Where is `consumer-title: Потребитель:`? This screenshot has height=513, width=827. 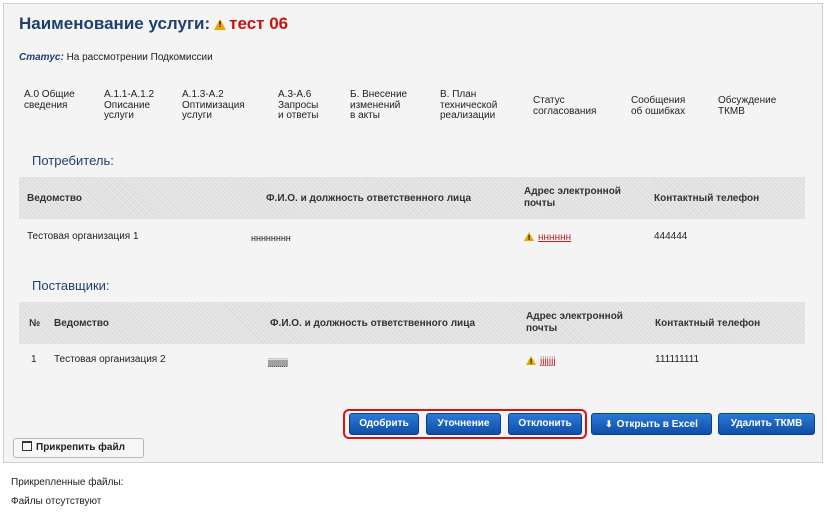
consumer-title: Потребитель: is located at coordinates (73, 160).